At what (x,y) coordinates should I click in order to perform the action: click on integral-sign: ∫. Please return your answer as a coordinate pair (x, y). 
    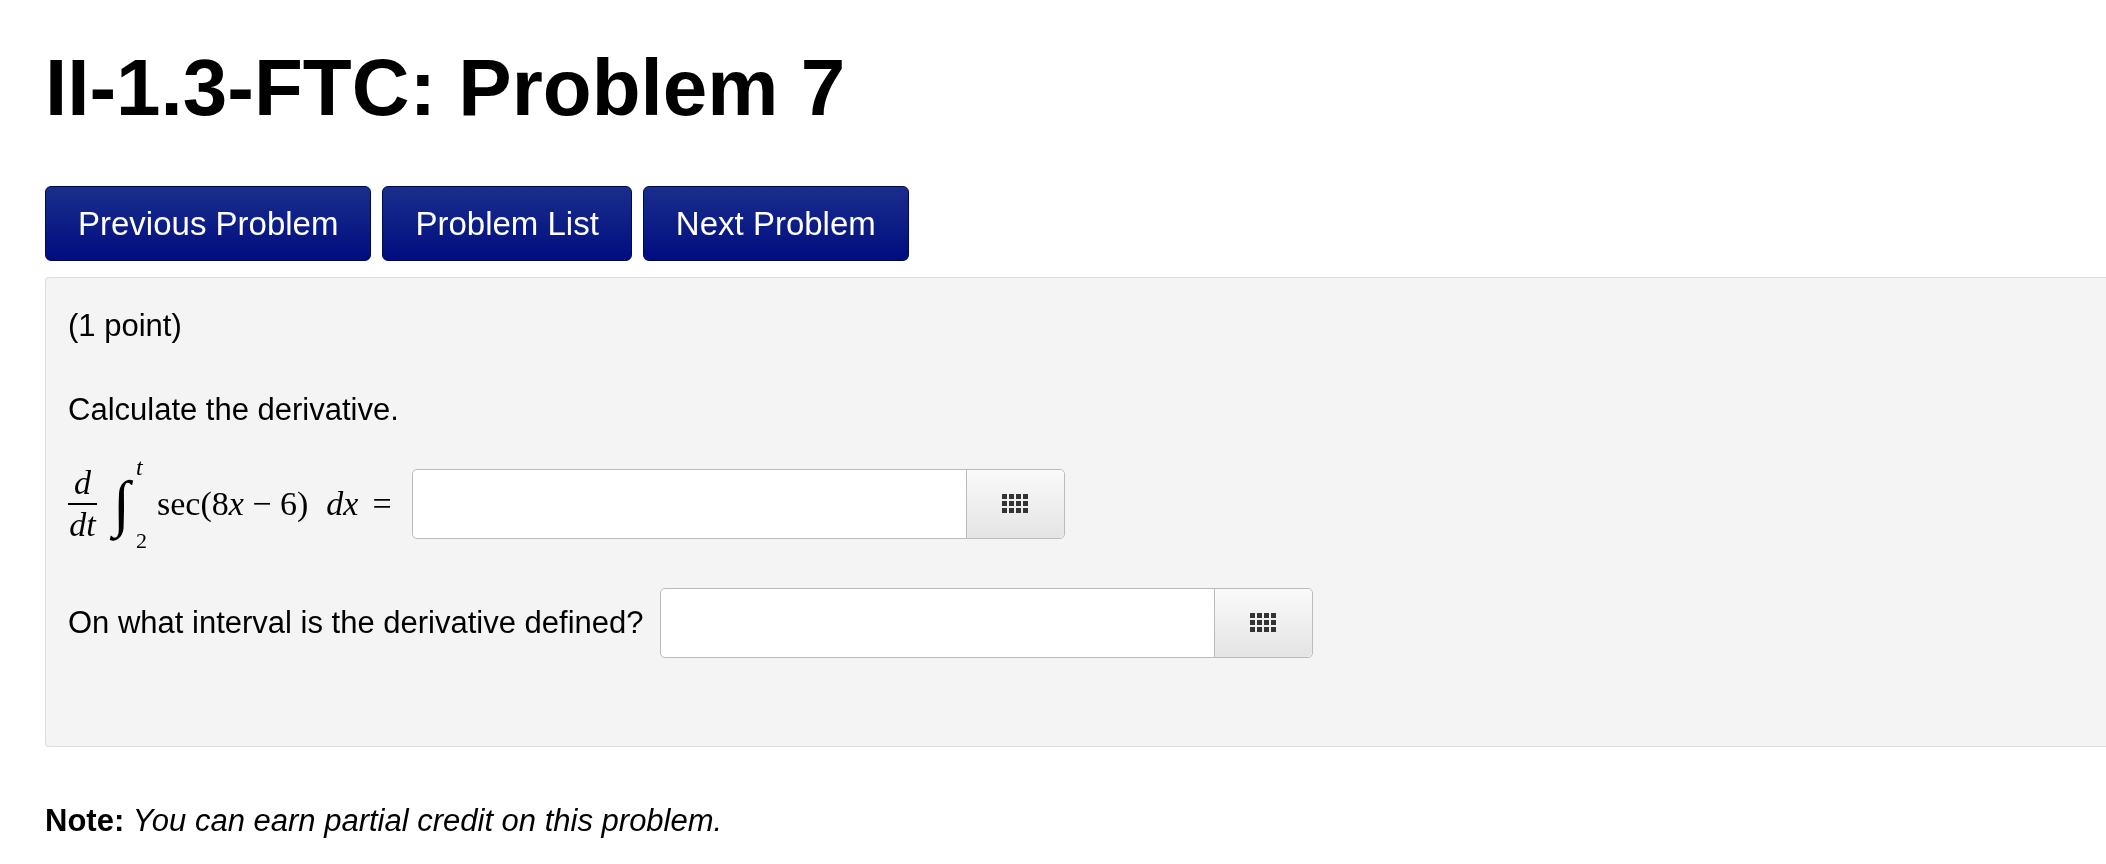
    Looking at the image, I should click on (121, 504).